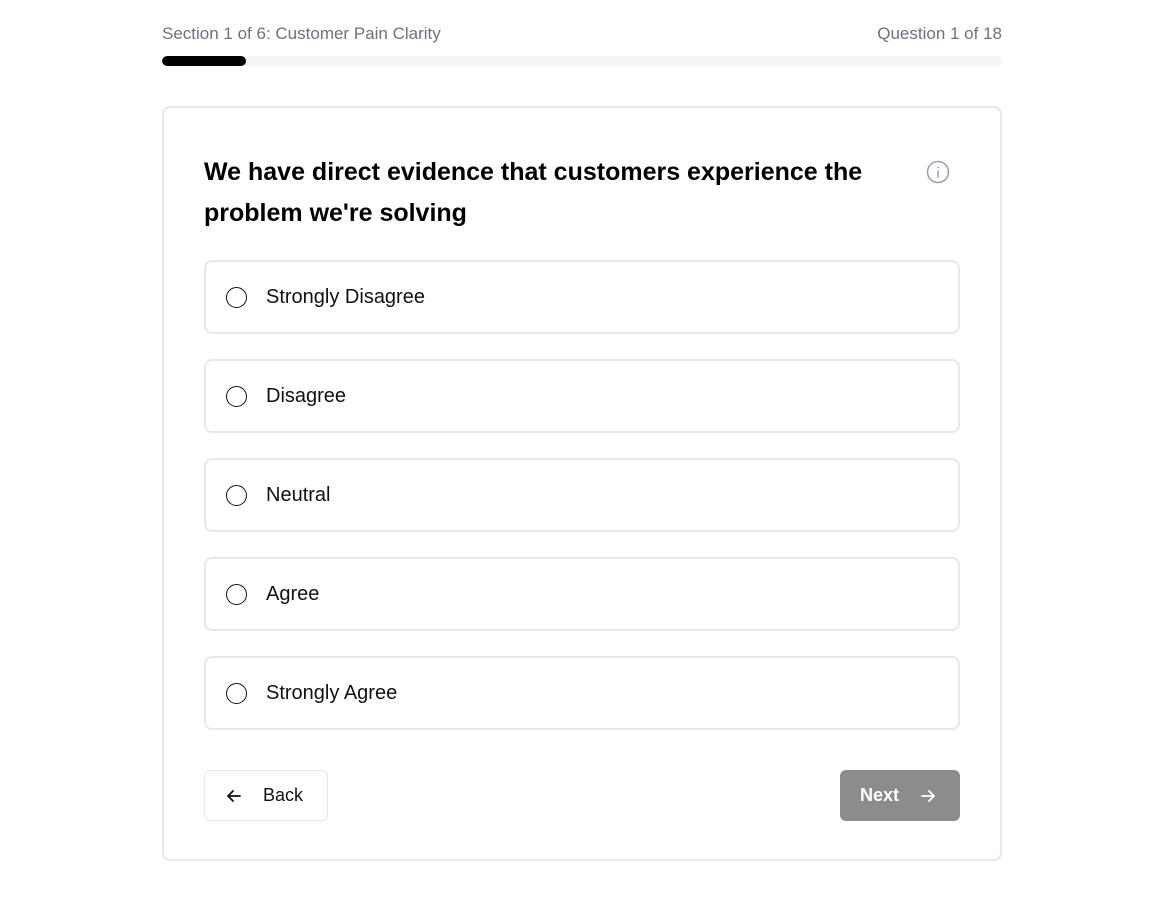  I want to click on next-button-label: Next, so click(880, 795).